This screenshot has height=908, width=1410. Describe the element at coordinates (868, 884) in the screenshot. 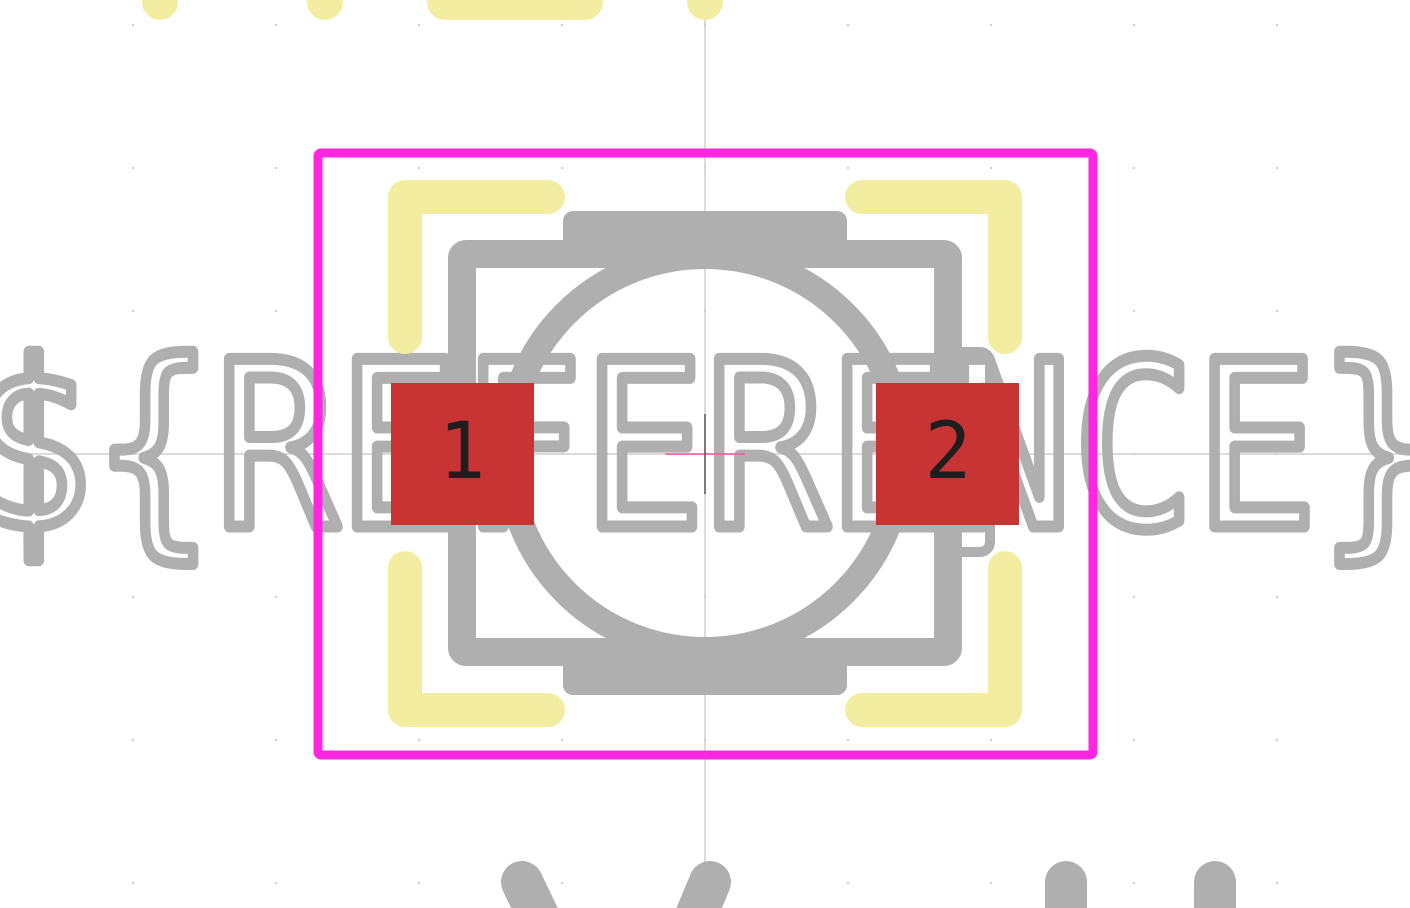

I see `fab-value-fragments` at that location.